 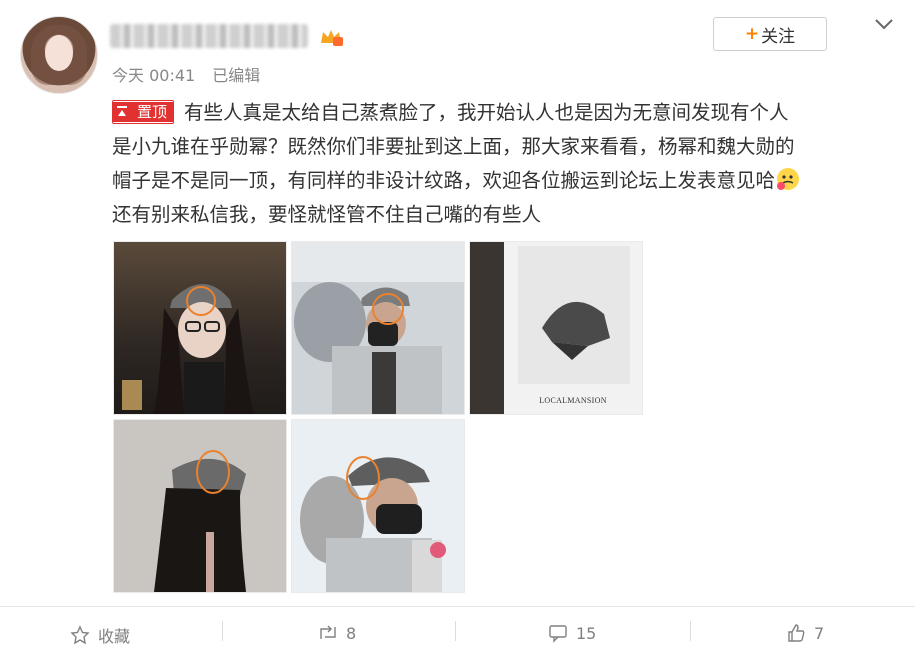 What do you see at coordinates (153, 75) in the screenshot?
I see `post-time: 今天 00:41` at bounding box center [153, 75].